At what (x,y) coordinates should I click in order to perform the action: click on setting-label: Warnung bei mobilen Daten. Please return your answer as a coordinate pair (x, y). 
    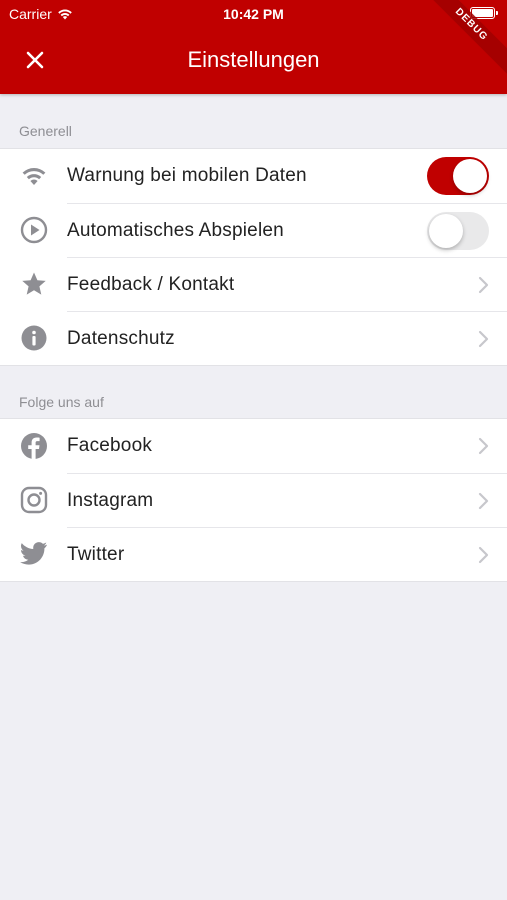
    Looking at the image, I should click on (187, 175).